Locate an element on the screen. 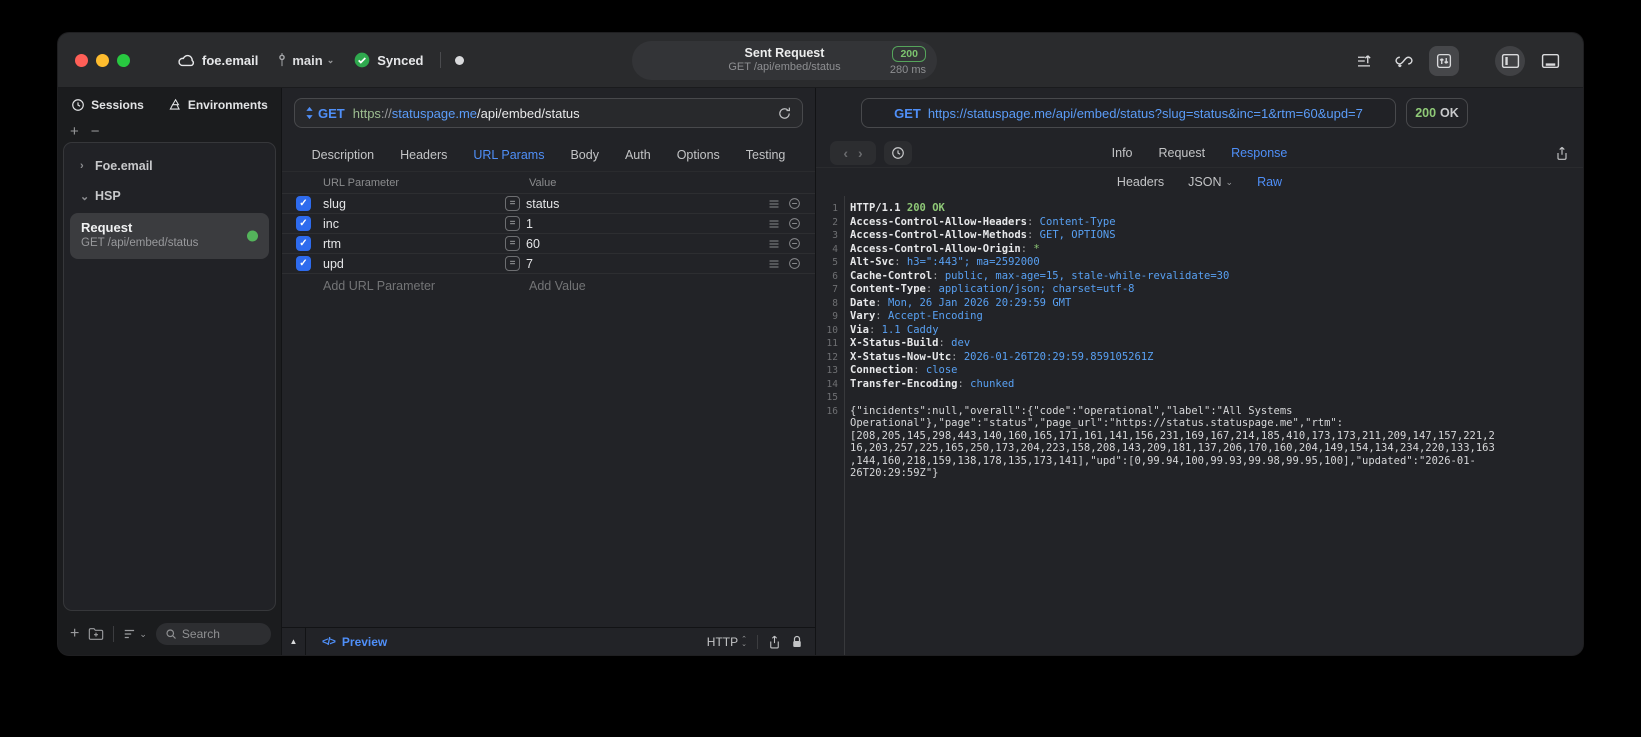 The width and height of the screenshot is (1641, 737). minimize-window-button is located at coordinates (102, 60).